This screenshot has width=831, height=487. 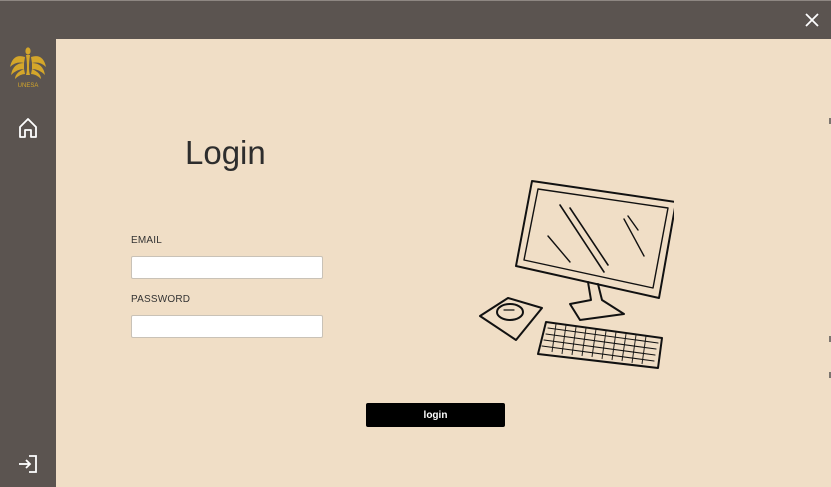 I want to click on email-label: EMAIL, so click(x=147, y=240).